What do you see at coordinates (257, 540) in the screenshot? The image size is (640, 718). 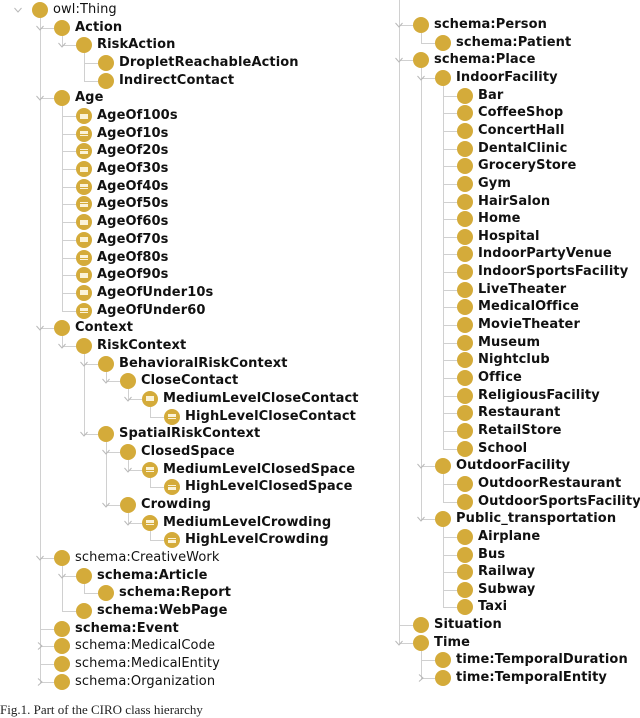 I see `tree-node-label: HighLevelCrowding` at bounding box center [257, 540].